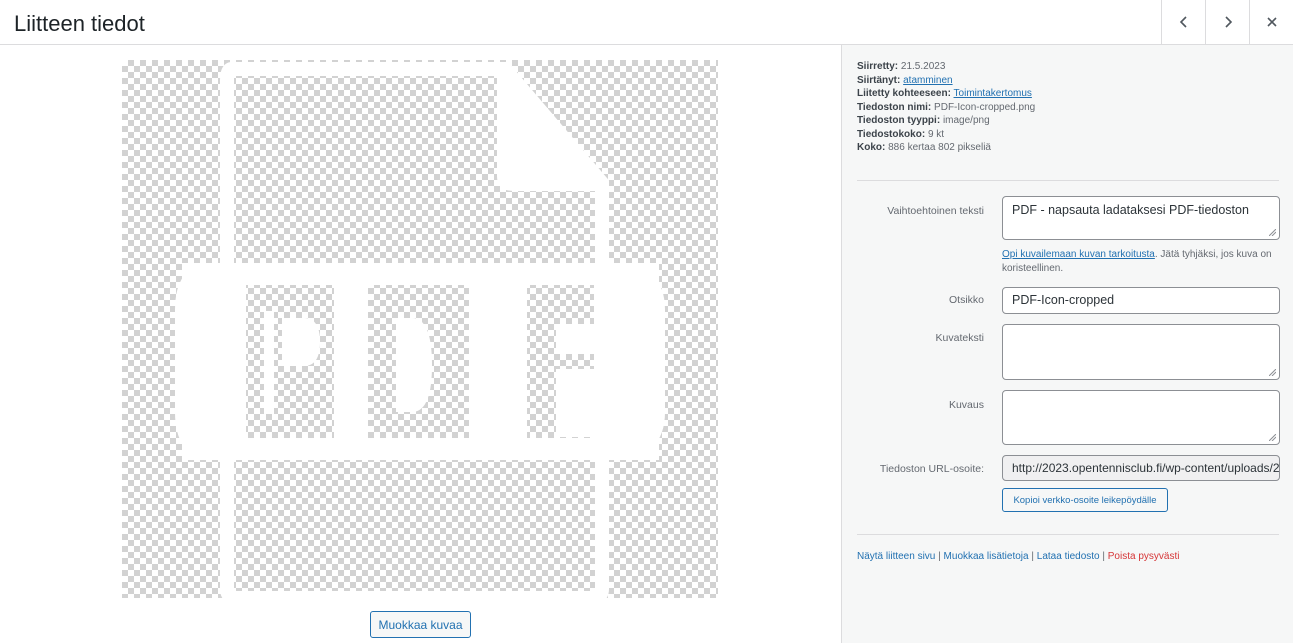 Image resolution: width=1293 pixels, height=643 pixels. I want to click on chevron-right-icon, so click(1228, 22).